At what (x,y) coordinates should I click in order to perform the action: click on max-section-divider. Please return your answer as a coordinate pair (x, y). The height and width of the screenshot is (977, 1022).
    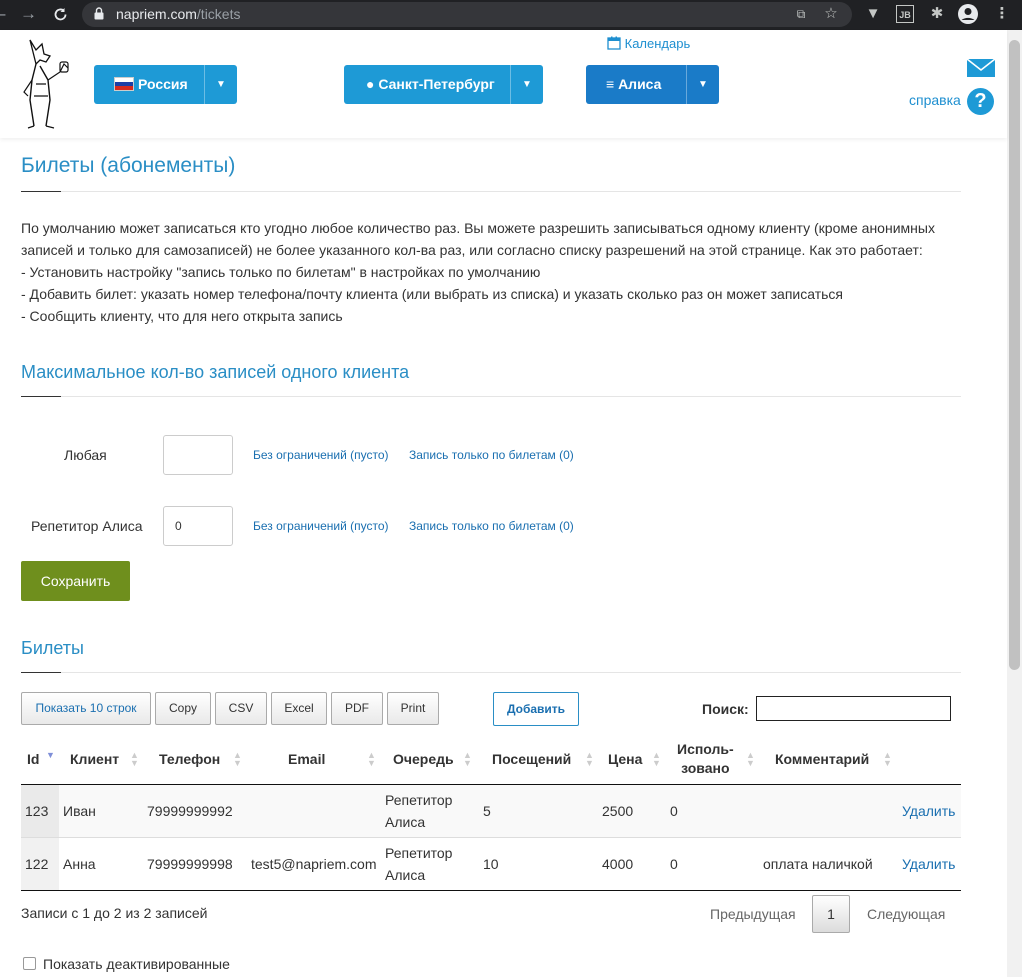
    Looking at the image, I should click on (491, 396).